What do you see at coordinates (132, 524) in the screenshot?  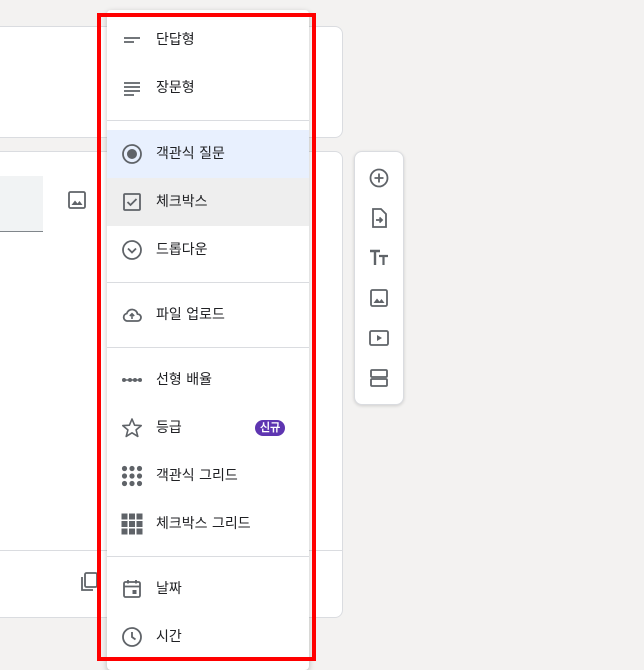 I see `square-grid-icon` at bounding box center [132, 524].